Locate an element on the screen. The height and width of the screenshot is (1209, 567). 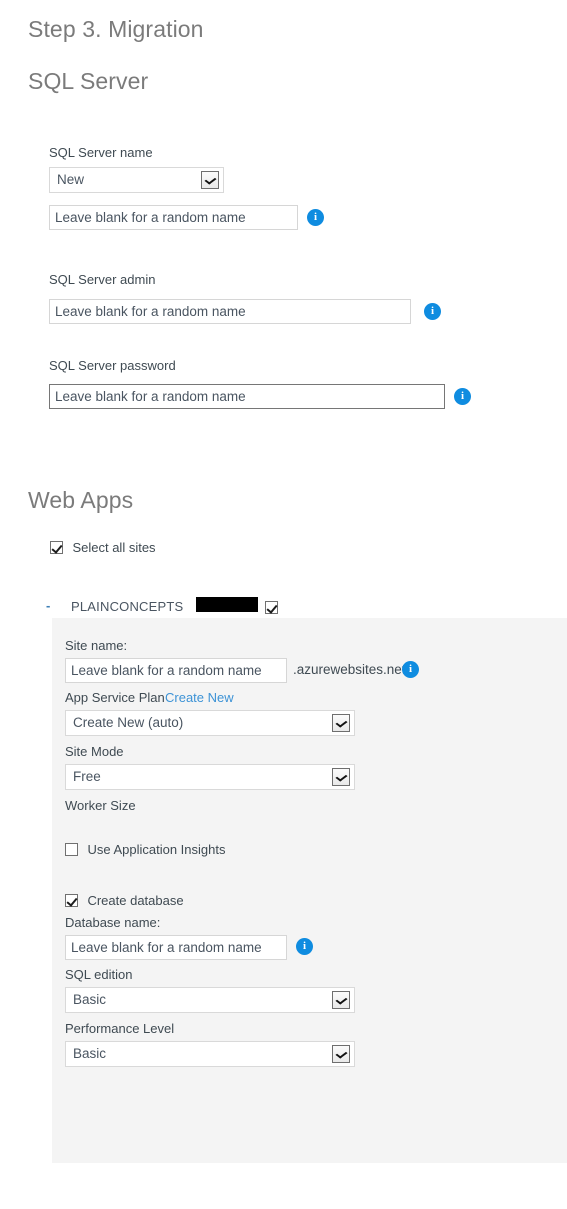
checkbox-row-select-all-sites: Select all sites is located at coordinates (103, 548).